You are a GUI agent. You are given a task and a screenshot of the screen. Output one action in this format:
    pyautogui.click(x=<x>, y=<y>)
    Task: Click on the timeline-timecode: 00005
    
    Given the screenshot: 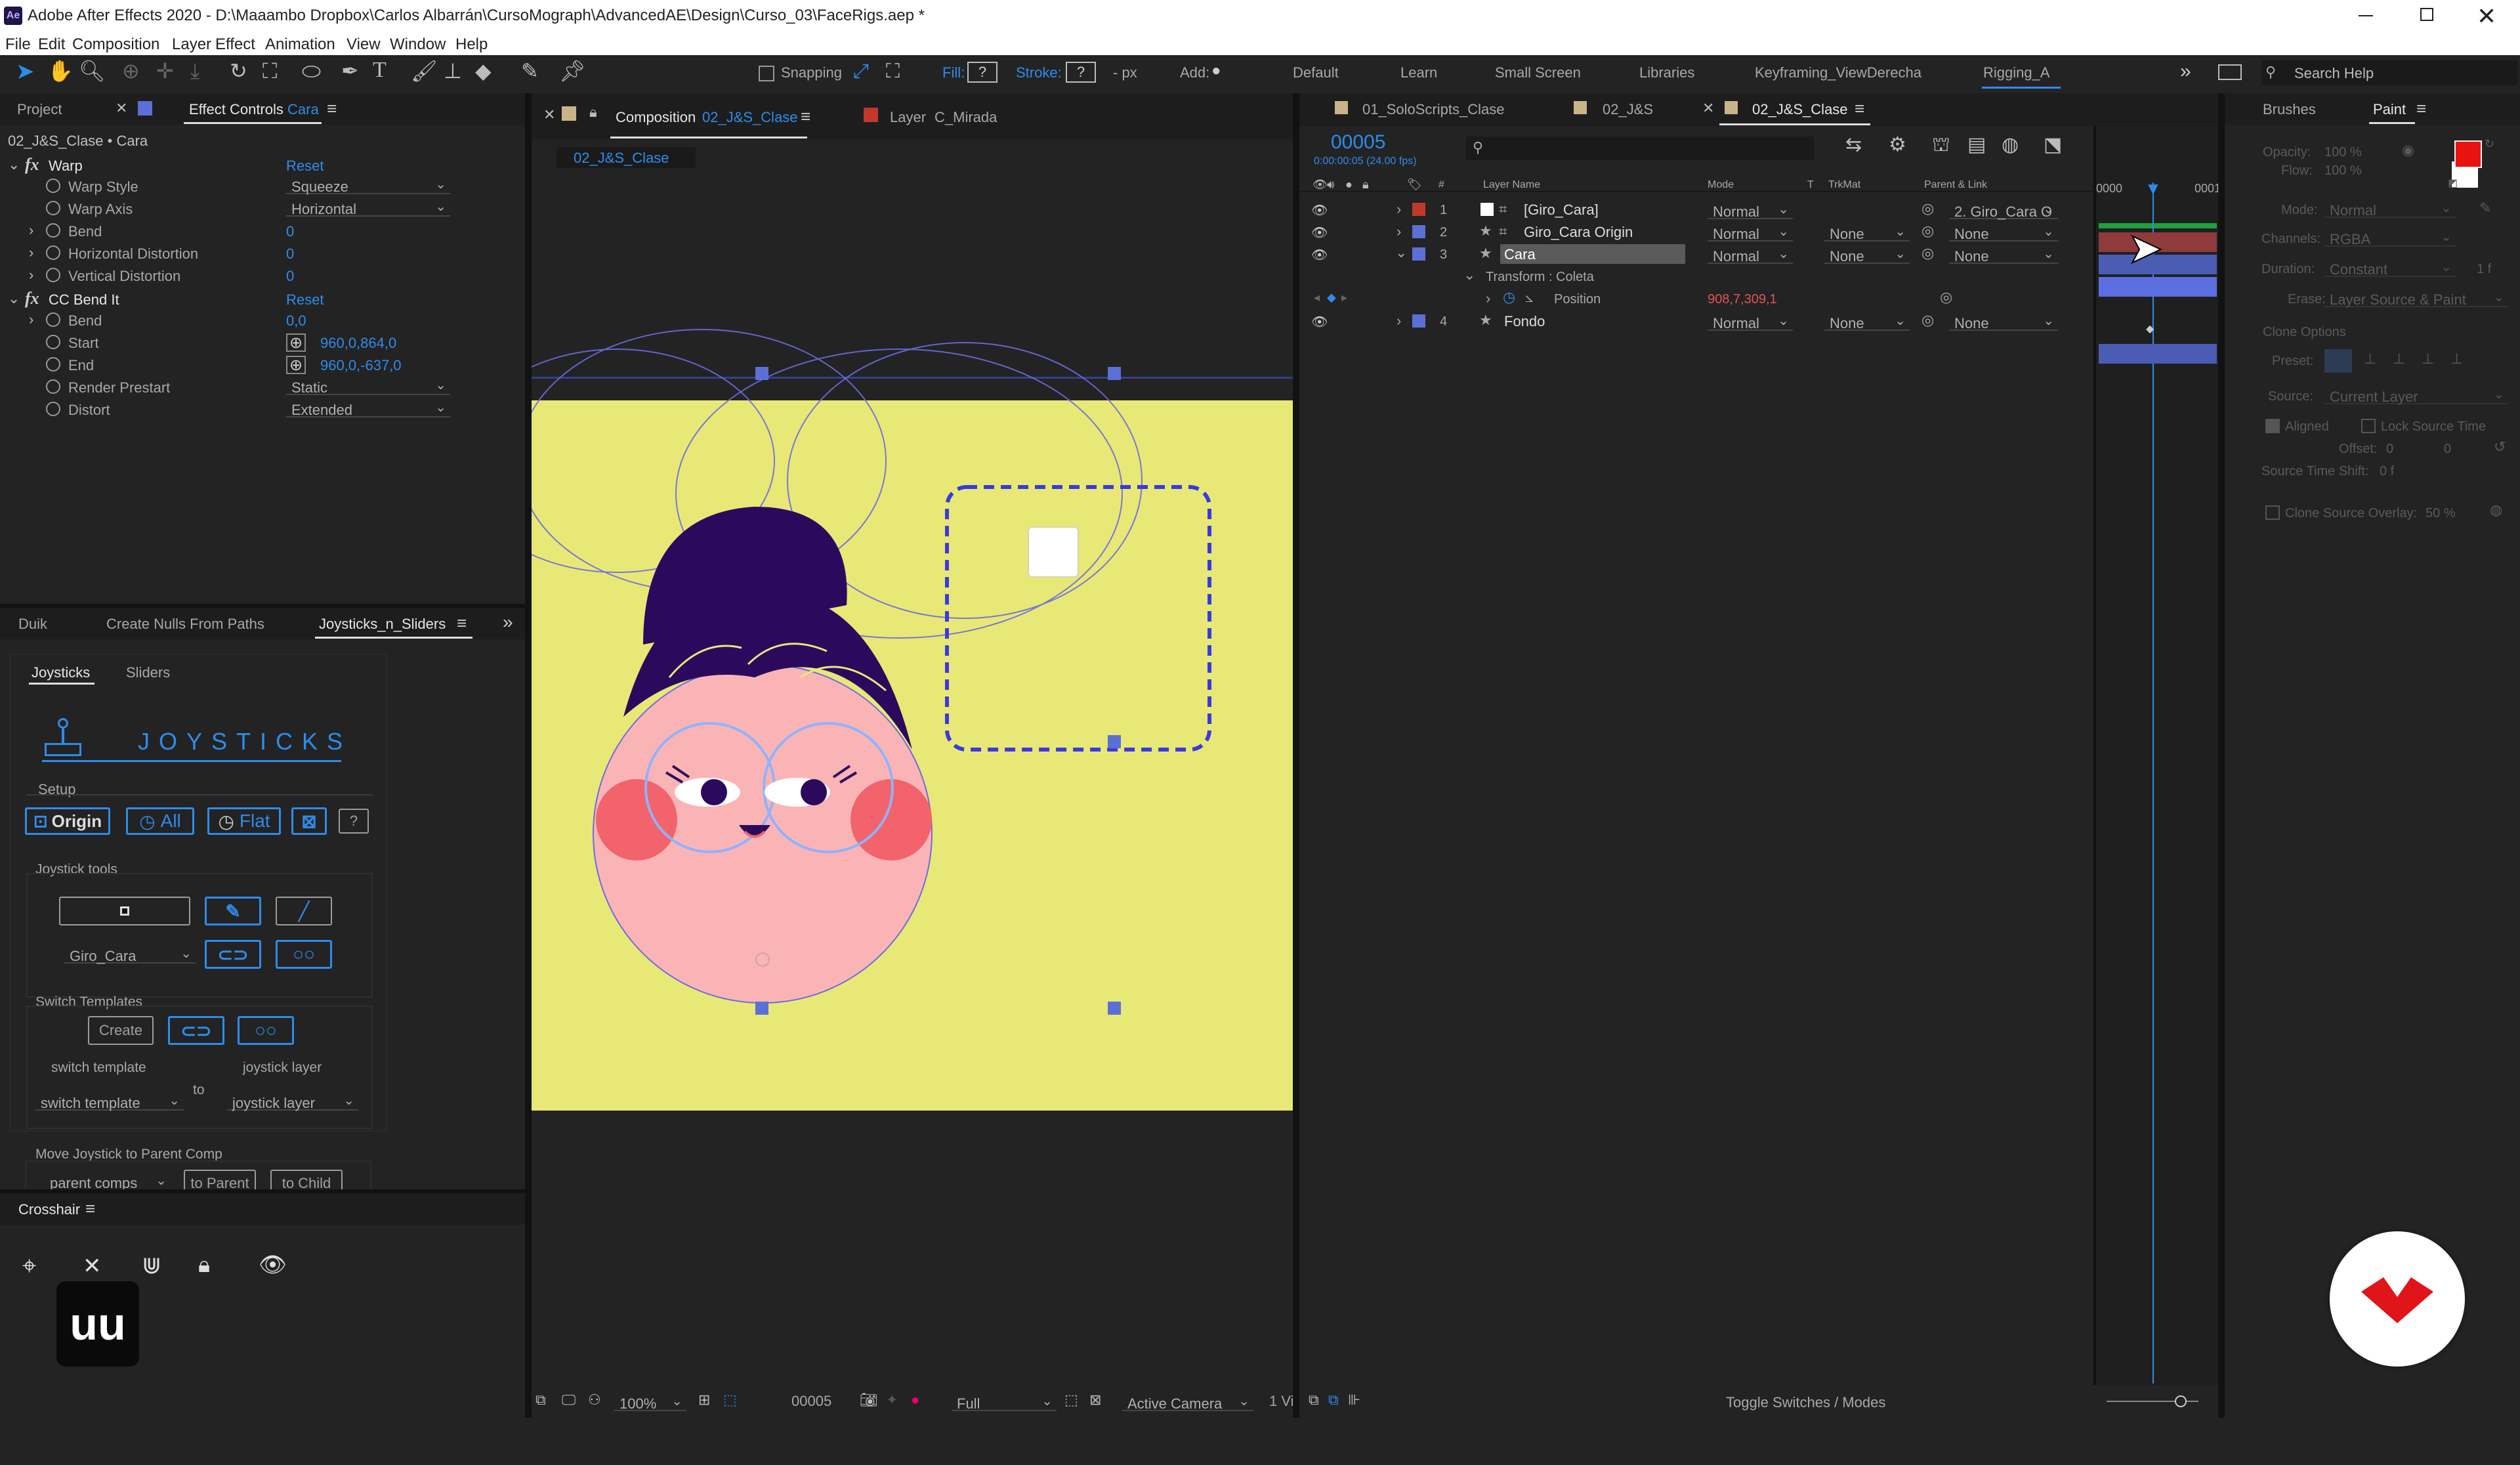 What is the action you would take?
    pyautogui.click(x=1358, y=142)
    